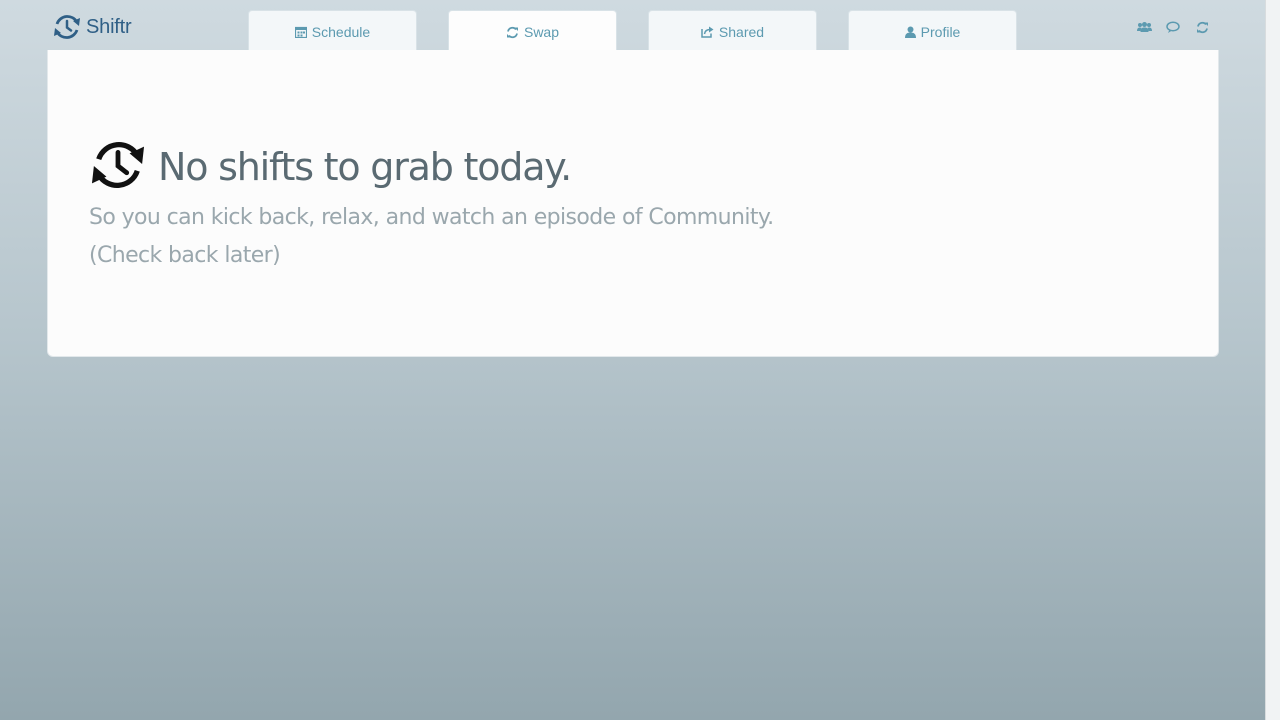  I want to click on tab-swap-label: Swap, so click(541, 32).